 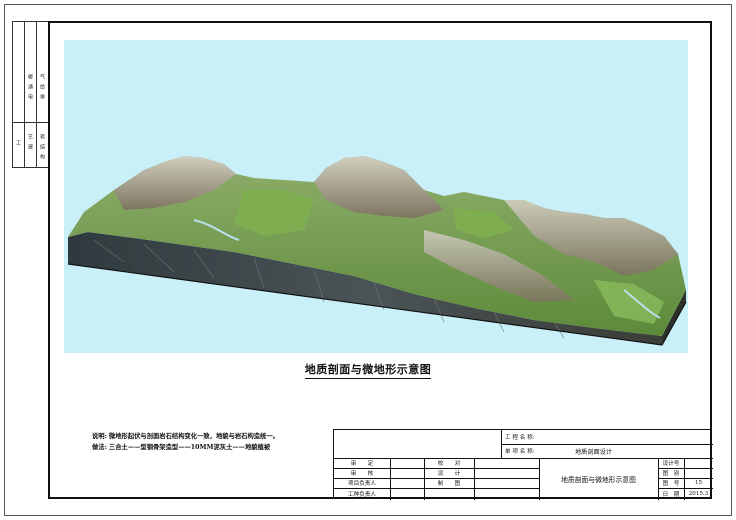 I want to click on project-lead-label: 项目负责人, so click(x=362, y=484).